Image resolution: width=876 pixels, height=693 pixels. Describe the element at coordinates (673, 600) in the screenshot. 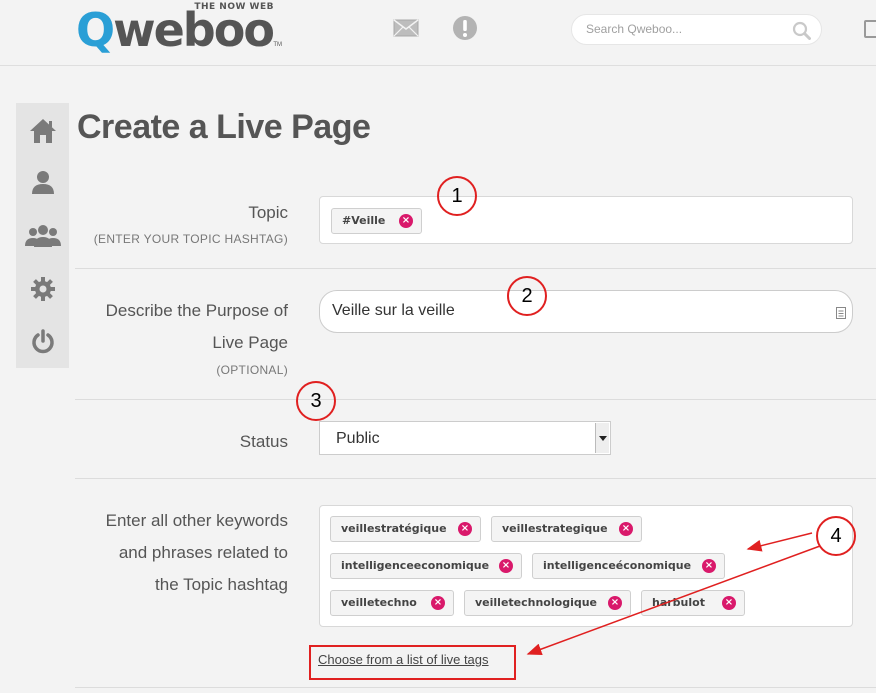

I see `annotation-arrow-to-link` at that location.